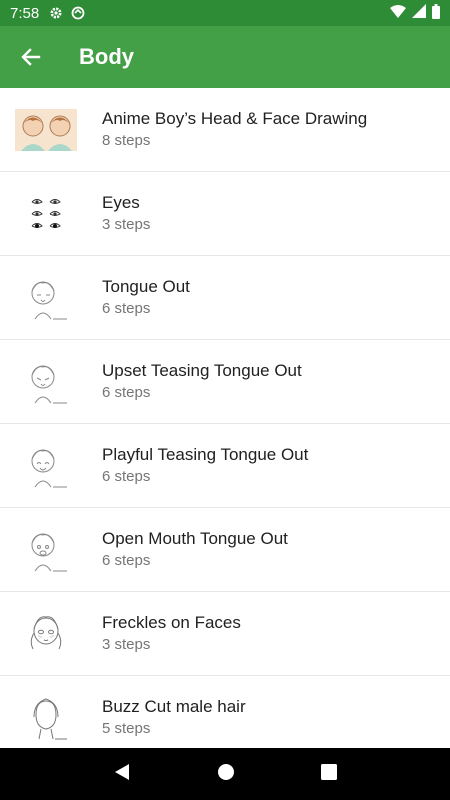 This screenshot has width=450, height=800. What do you see at coordinates (126, 728) in the screenshot?
I see `item-steps: 5 steps` at bounding box center [126, 728].